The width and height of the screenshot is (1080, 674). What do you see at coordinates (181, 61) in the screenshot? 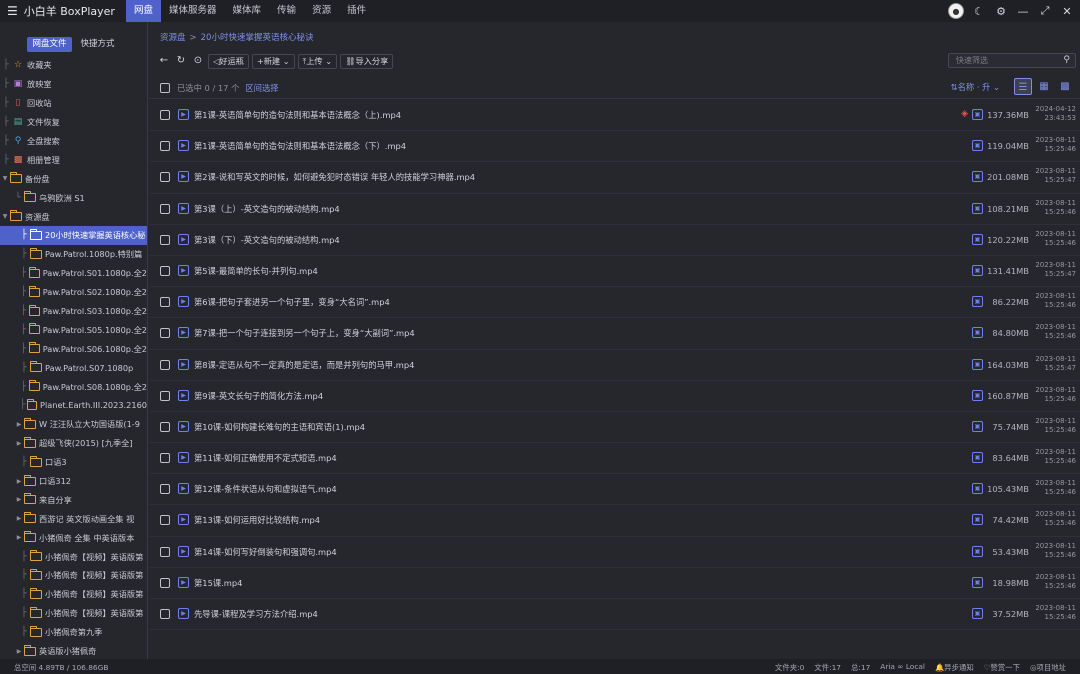
I see `refresh-icon: ↻` at bounding box center [181, 61].